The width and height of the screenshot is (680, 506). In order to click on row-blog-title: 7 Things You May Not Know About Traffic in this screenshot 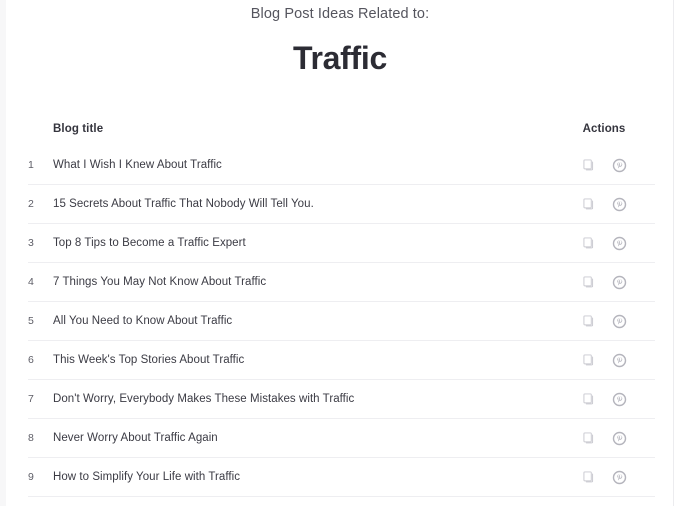, I will do `click(160, 282)`.